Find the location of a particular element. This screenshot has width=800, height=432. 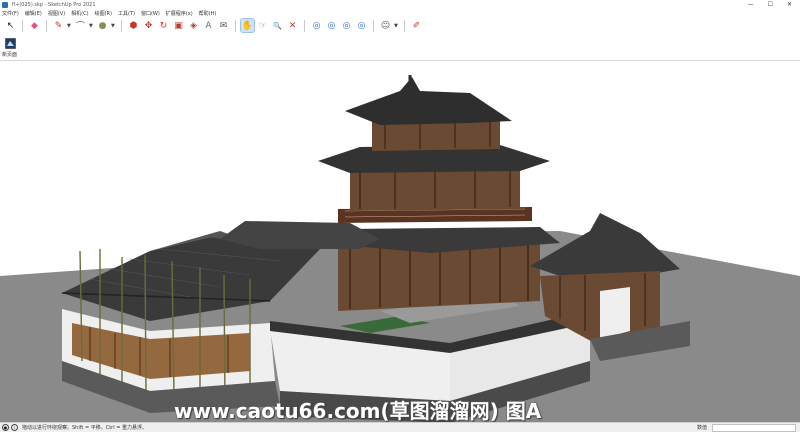

shape-tool-icon: ● is located at coordinates (102, 25).